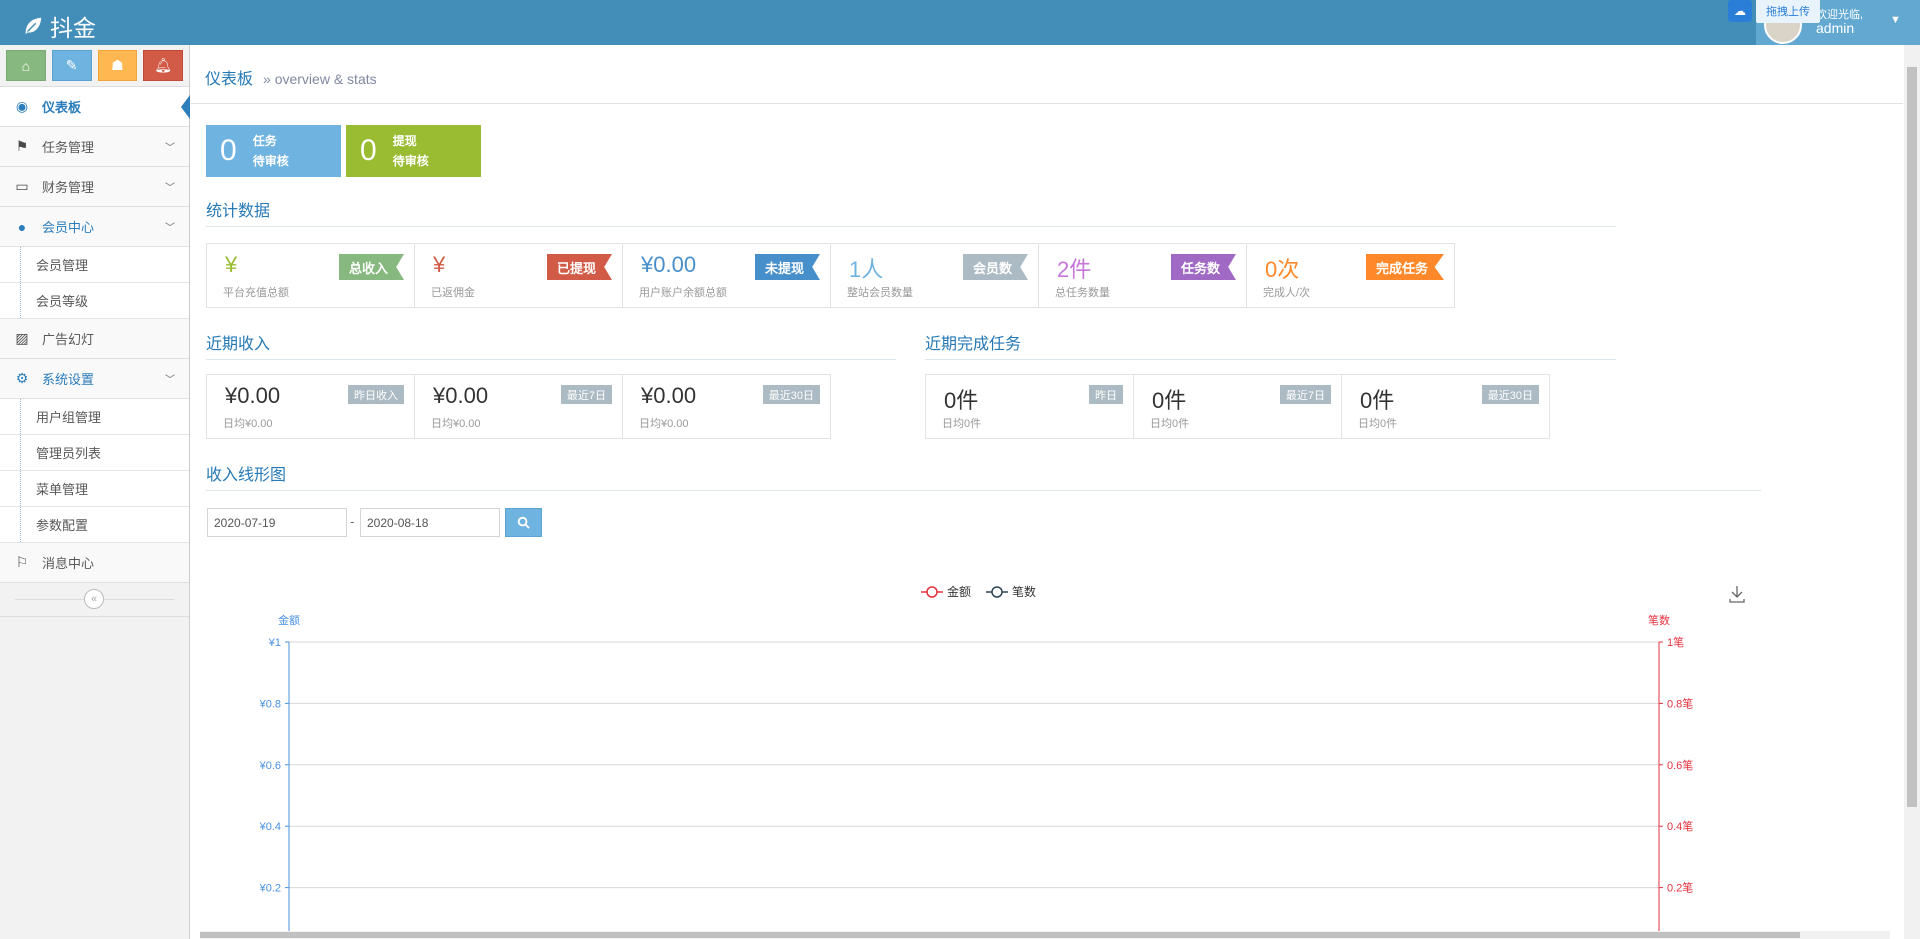  Describe the element at coordinates (310, 275) in the screenshot. I see `stat-total-income: ¥ 平台充值总额 总收入` at that location.